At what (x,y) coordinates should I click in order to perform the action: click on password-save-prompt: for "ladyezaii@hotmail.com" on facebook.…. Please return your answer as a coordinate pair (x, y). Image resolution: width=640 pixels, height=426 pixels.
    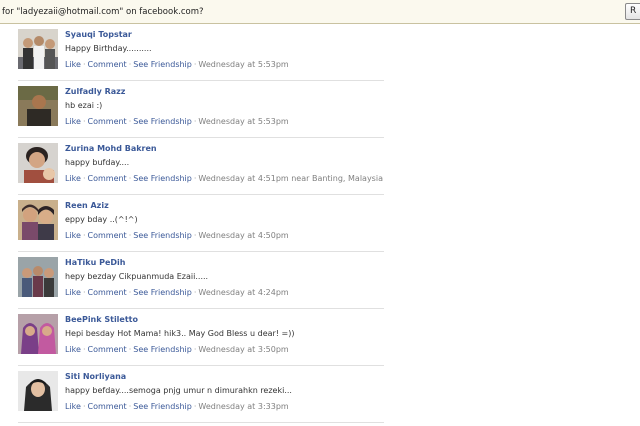
    Looking at the image, I should click on (103, 12).